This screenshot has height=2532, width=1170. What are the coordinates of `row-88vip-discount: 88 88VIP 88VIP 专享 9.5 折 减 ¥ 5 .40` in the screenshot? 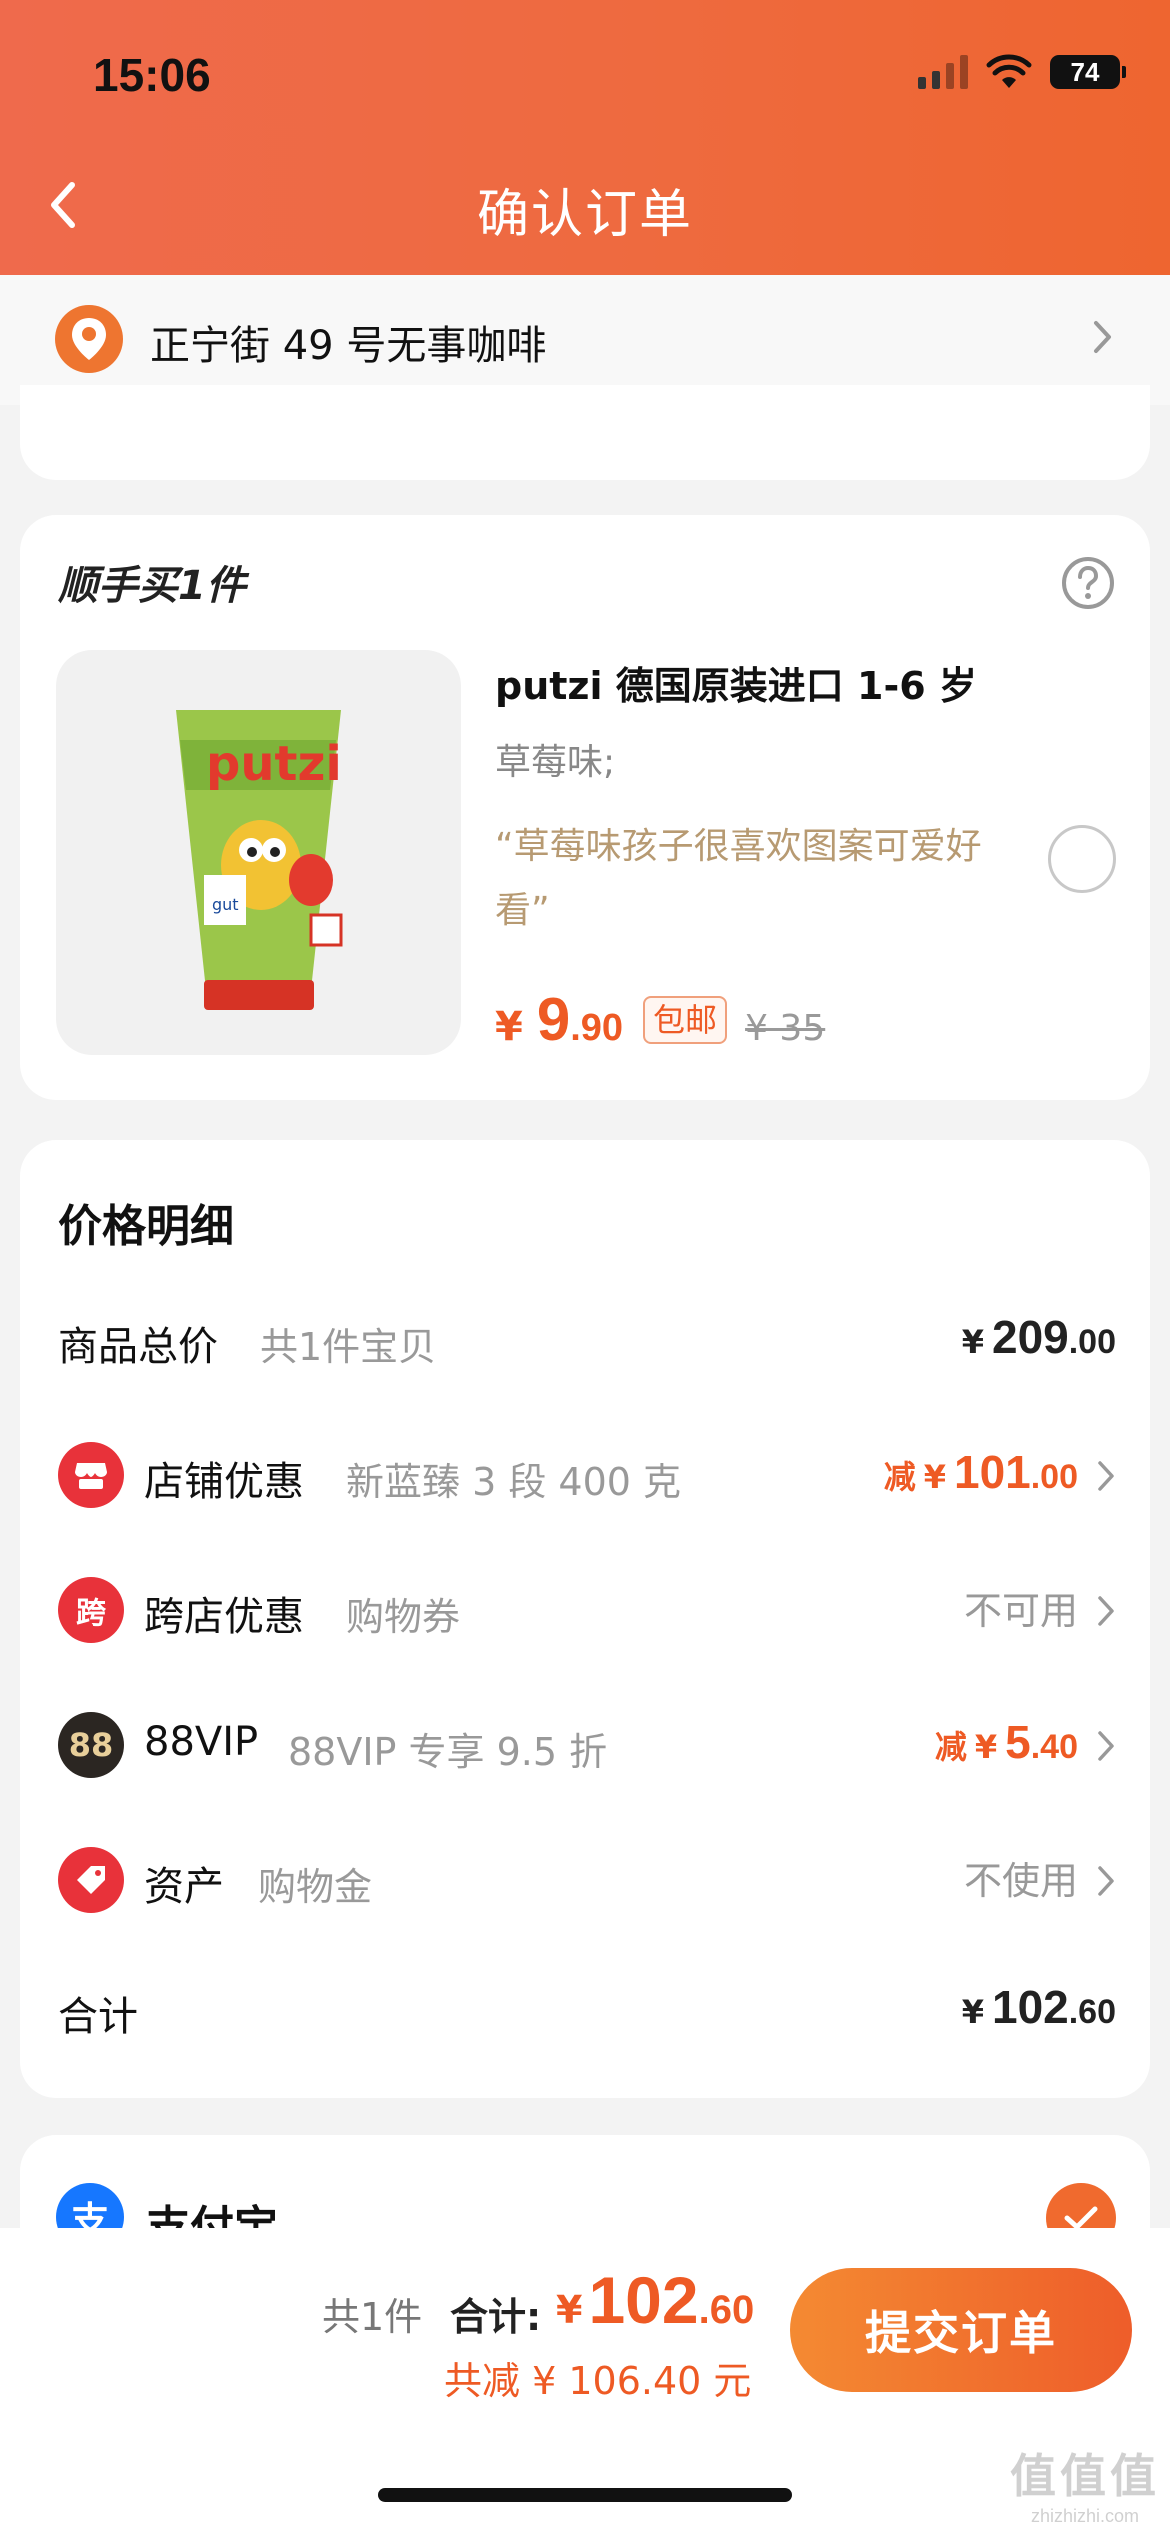 It's located at (585, 1745).